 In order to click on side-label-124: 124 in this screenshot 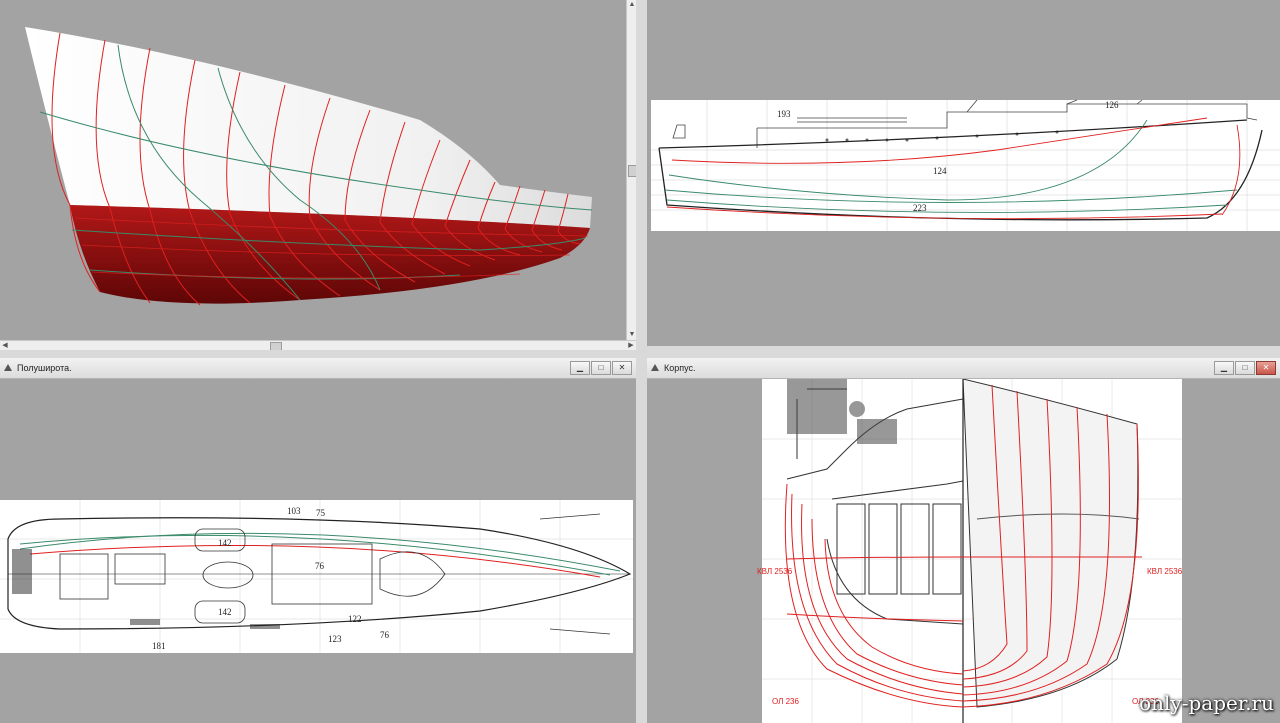, I will do `click(940, 171)`.